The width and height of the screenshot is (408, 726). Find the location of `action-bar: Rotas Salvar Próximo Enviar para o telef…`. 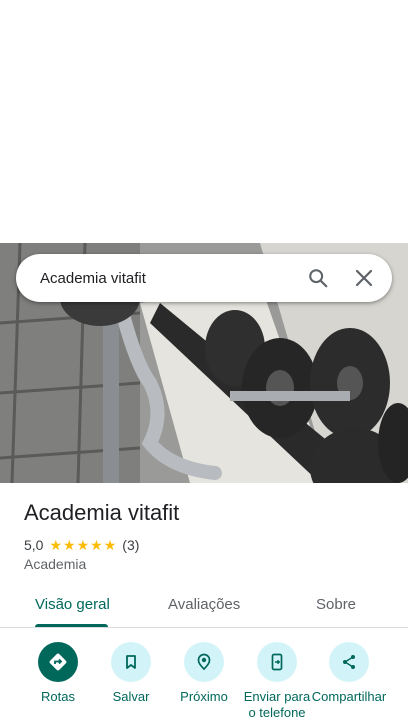

action-bar: Rotas Salvar Próximo Enviar para o telef… is located at coordinates (204, 684).